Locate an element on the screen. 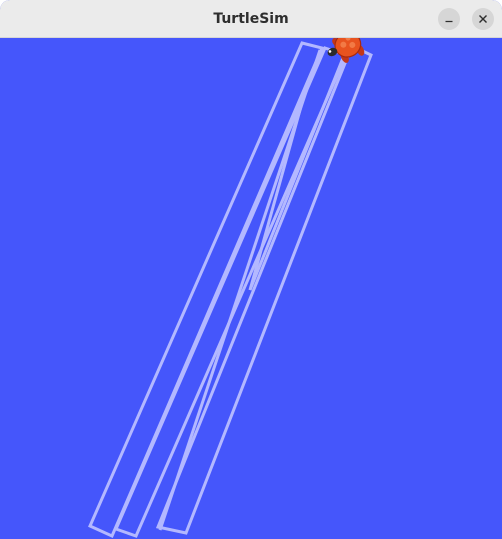  close-icon is located at coordinates (483, 19).